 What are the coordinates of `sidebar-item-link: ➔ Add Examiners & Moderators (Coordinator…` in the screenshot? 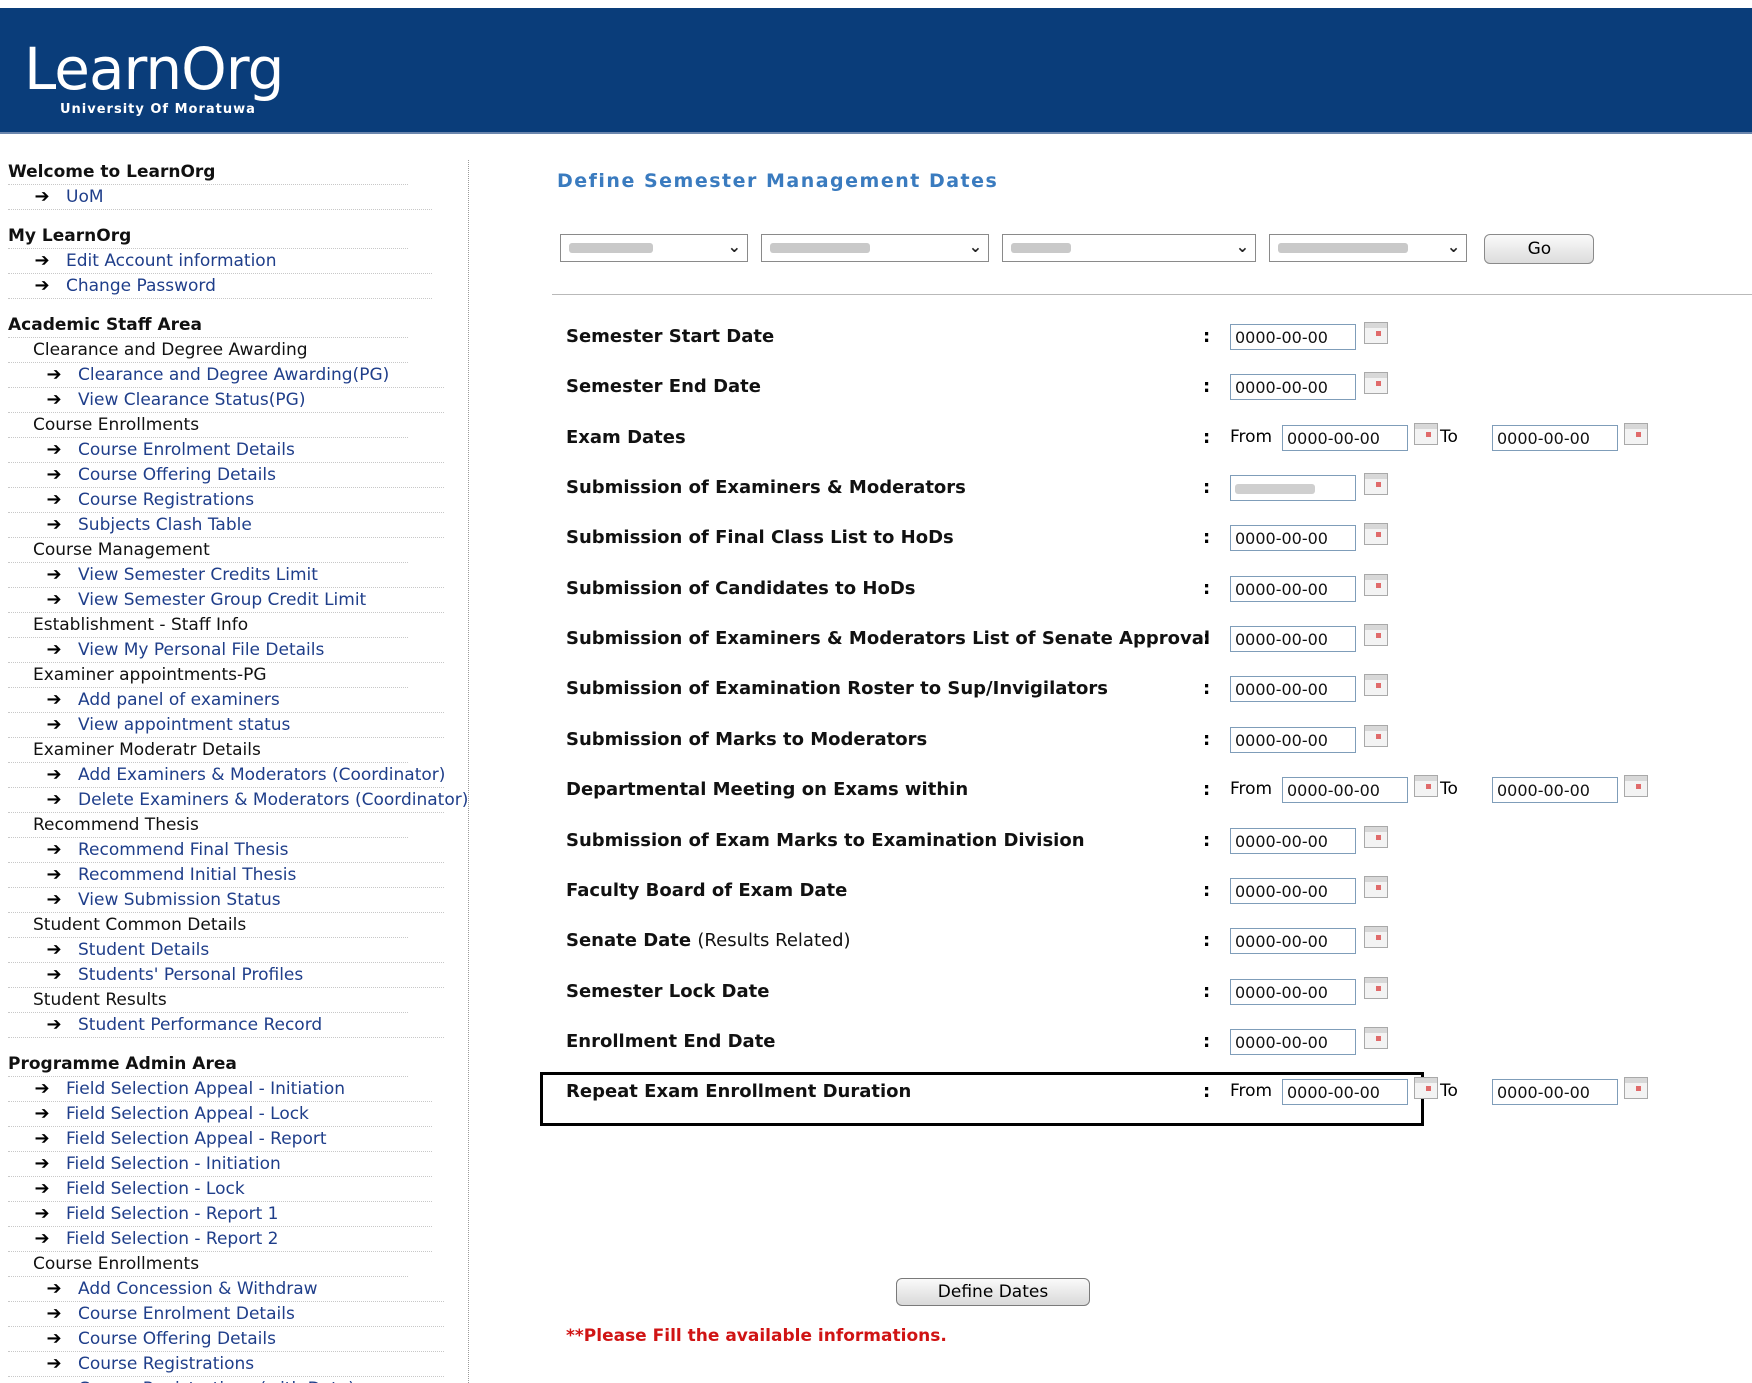 It's located at (226, 775).